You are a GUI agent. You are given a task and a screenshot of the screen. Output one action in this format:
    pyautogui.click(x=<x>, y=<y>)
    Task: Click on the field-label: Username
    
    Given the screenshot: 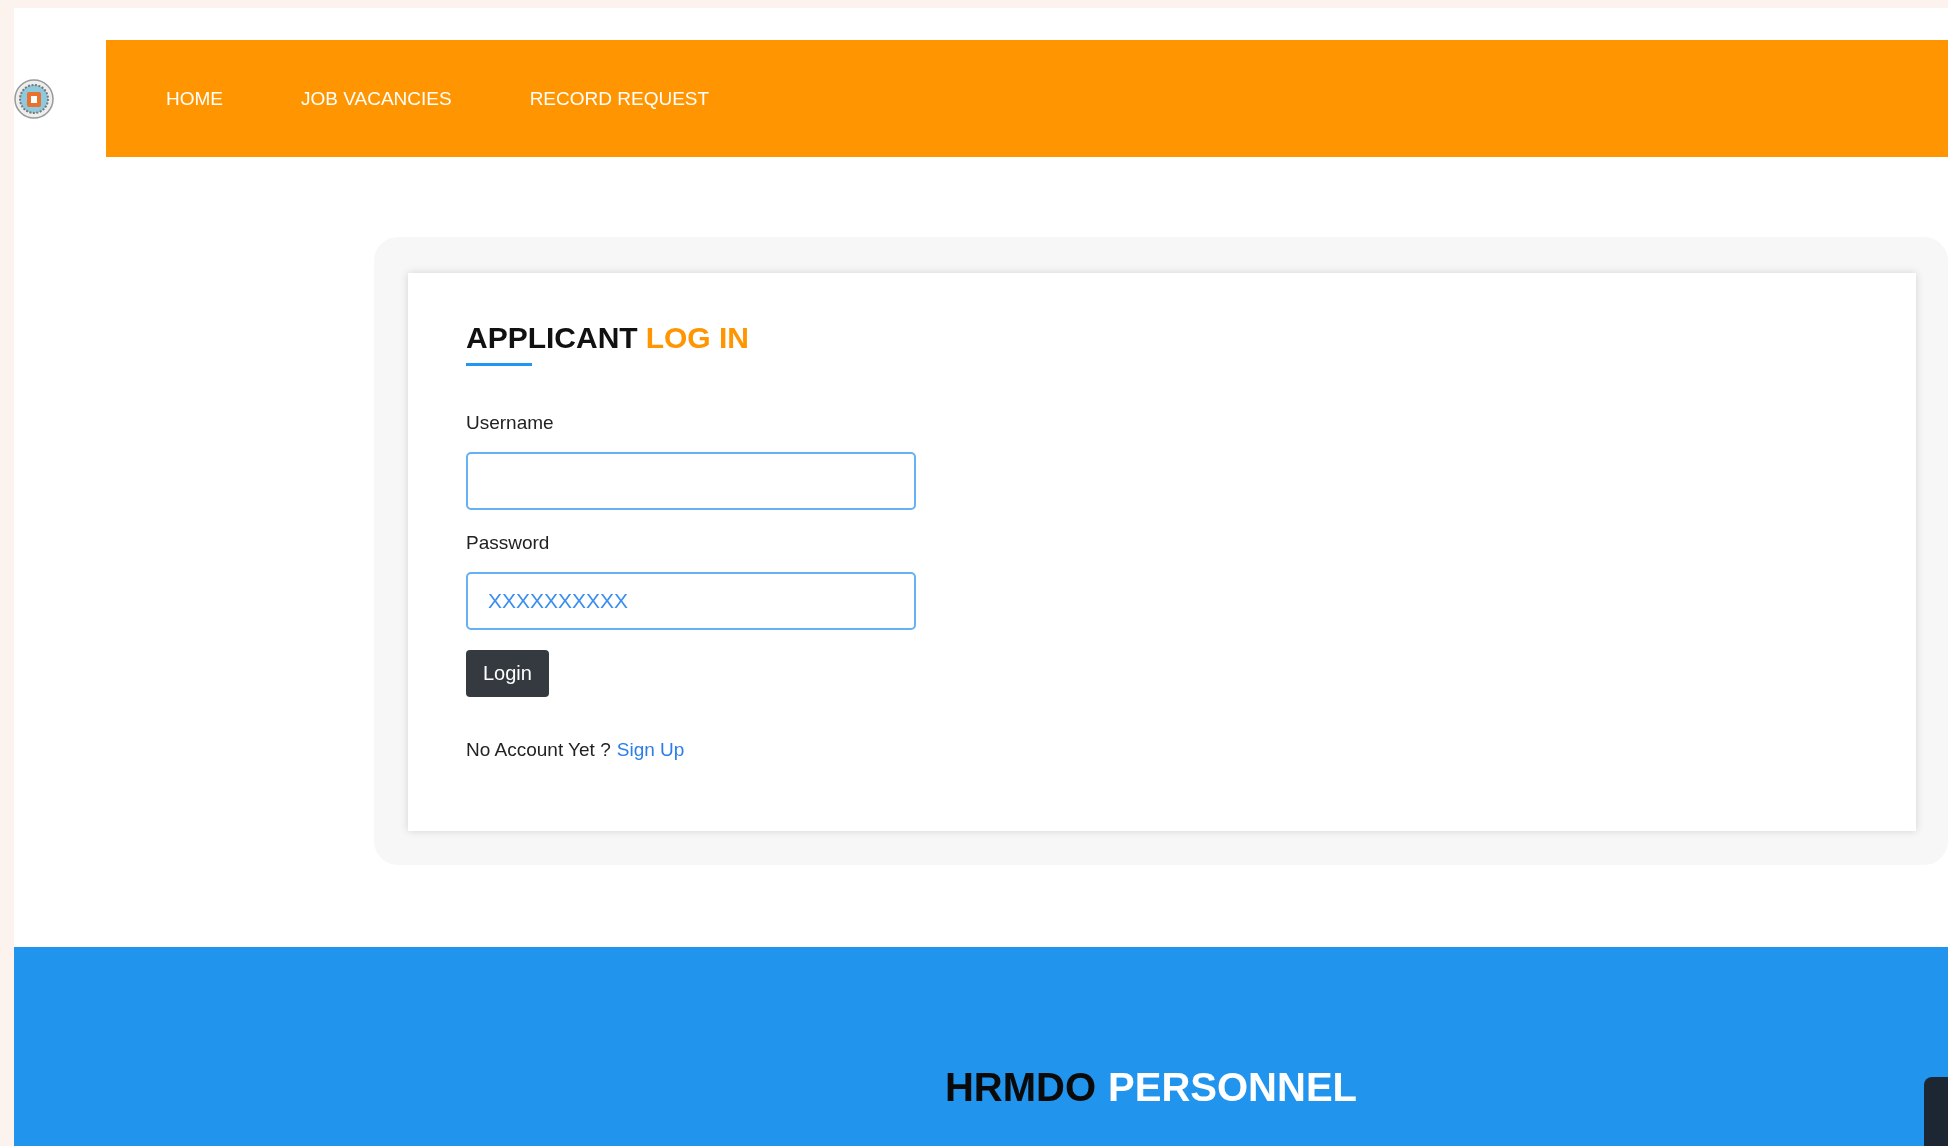 What is the action you would take?
    pyautogui.click(x=510, y=423)
    